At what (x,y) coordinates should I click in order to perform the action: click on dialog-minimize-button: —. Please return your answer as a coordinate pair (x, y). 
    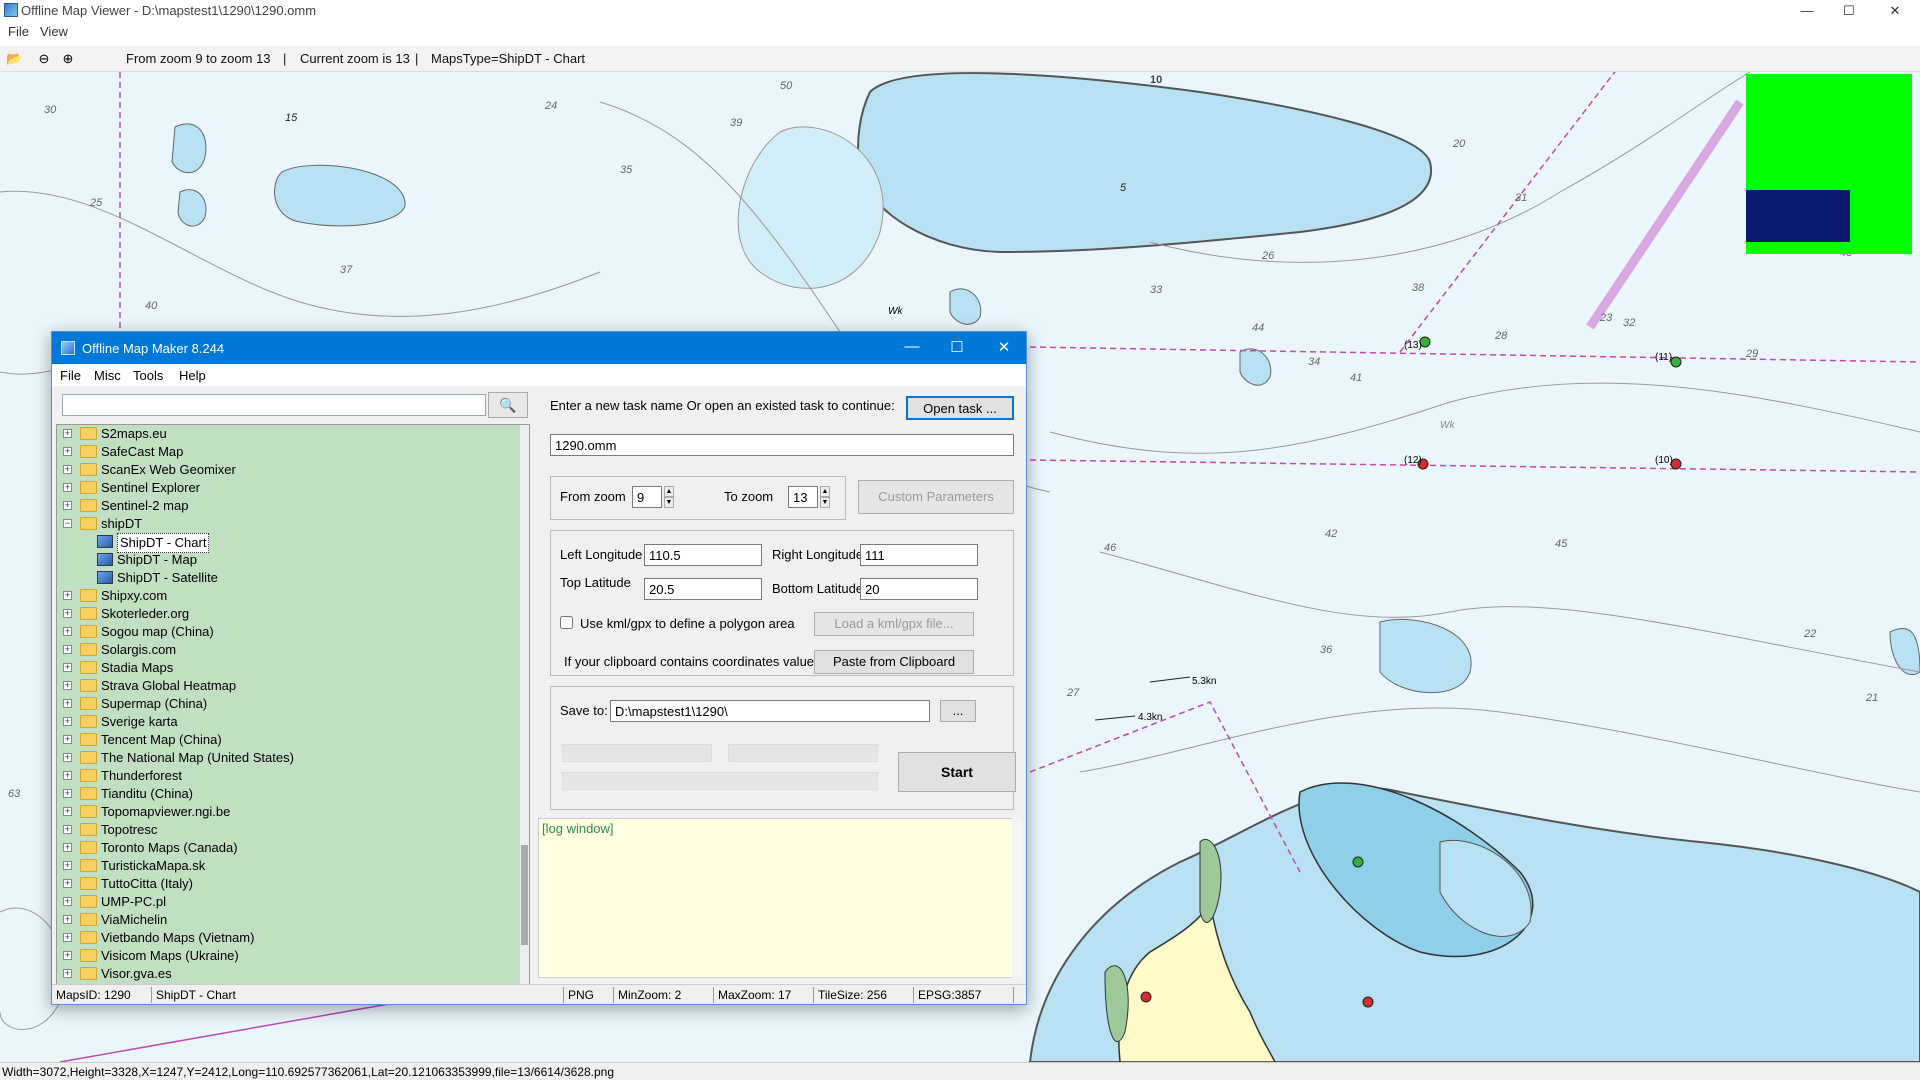
    Looking at the image, I should click on (912, 346).